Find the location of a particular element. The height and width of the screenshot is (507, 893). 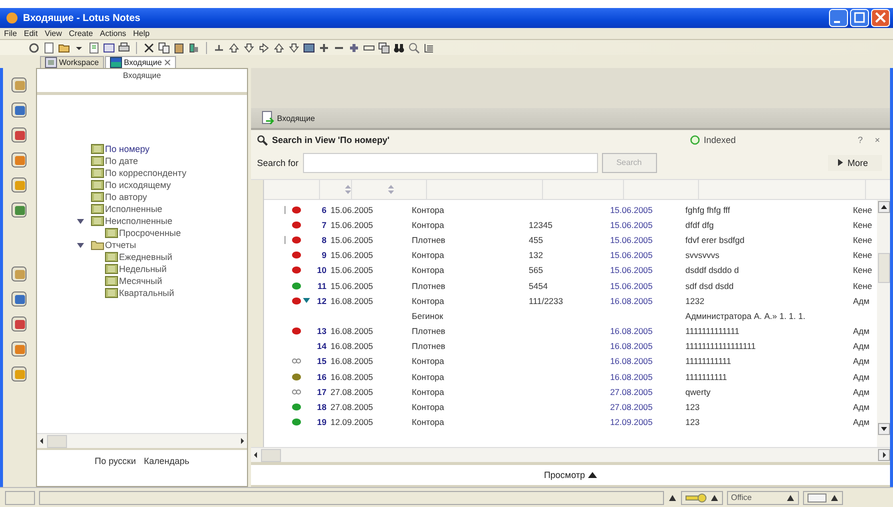

grid-icon is located at coordinates (309, 48).